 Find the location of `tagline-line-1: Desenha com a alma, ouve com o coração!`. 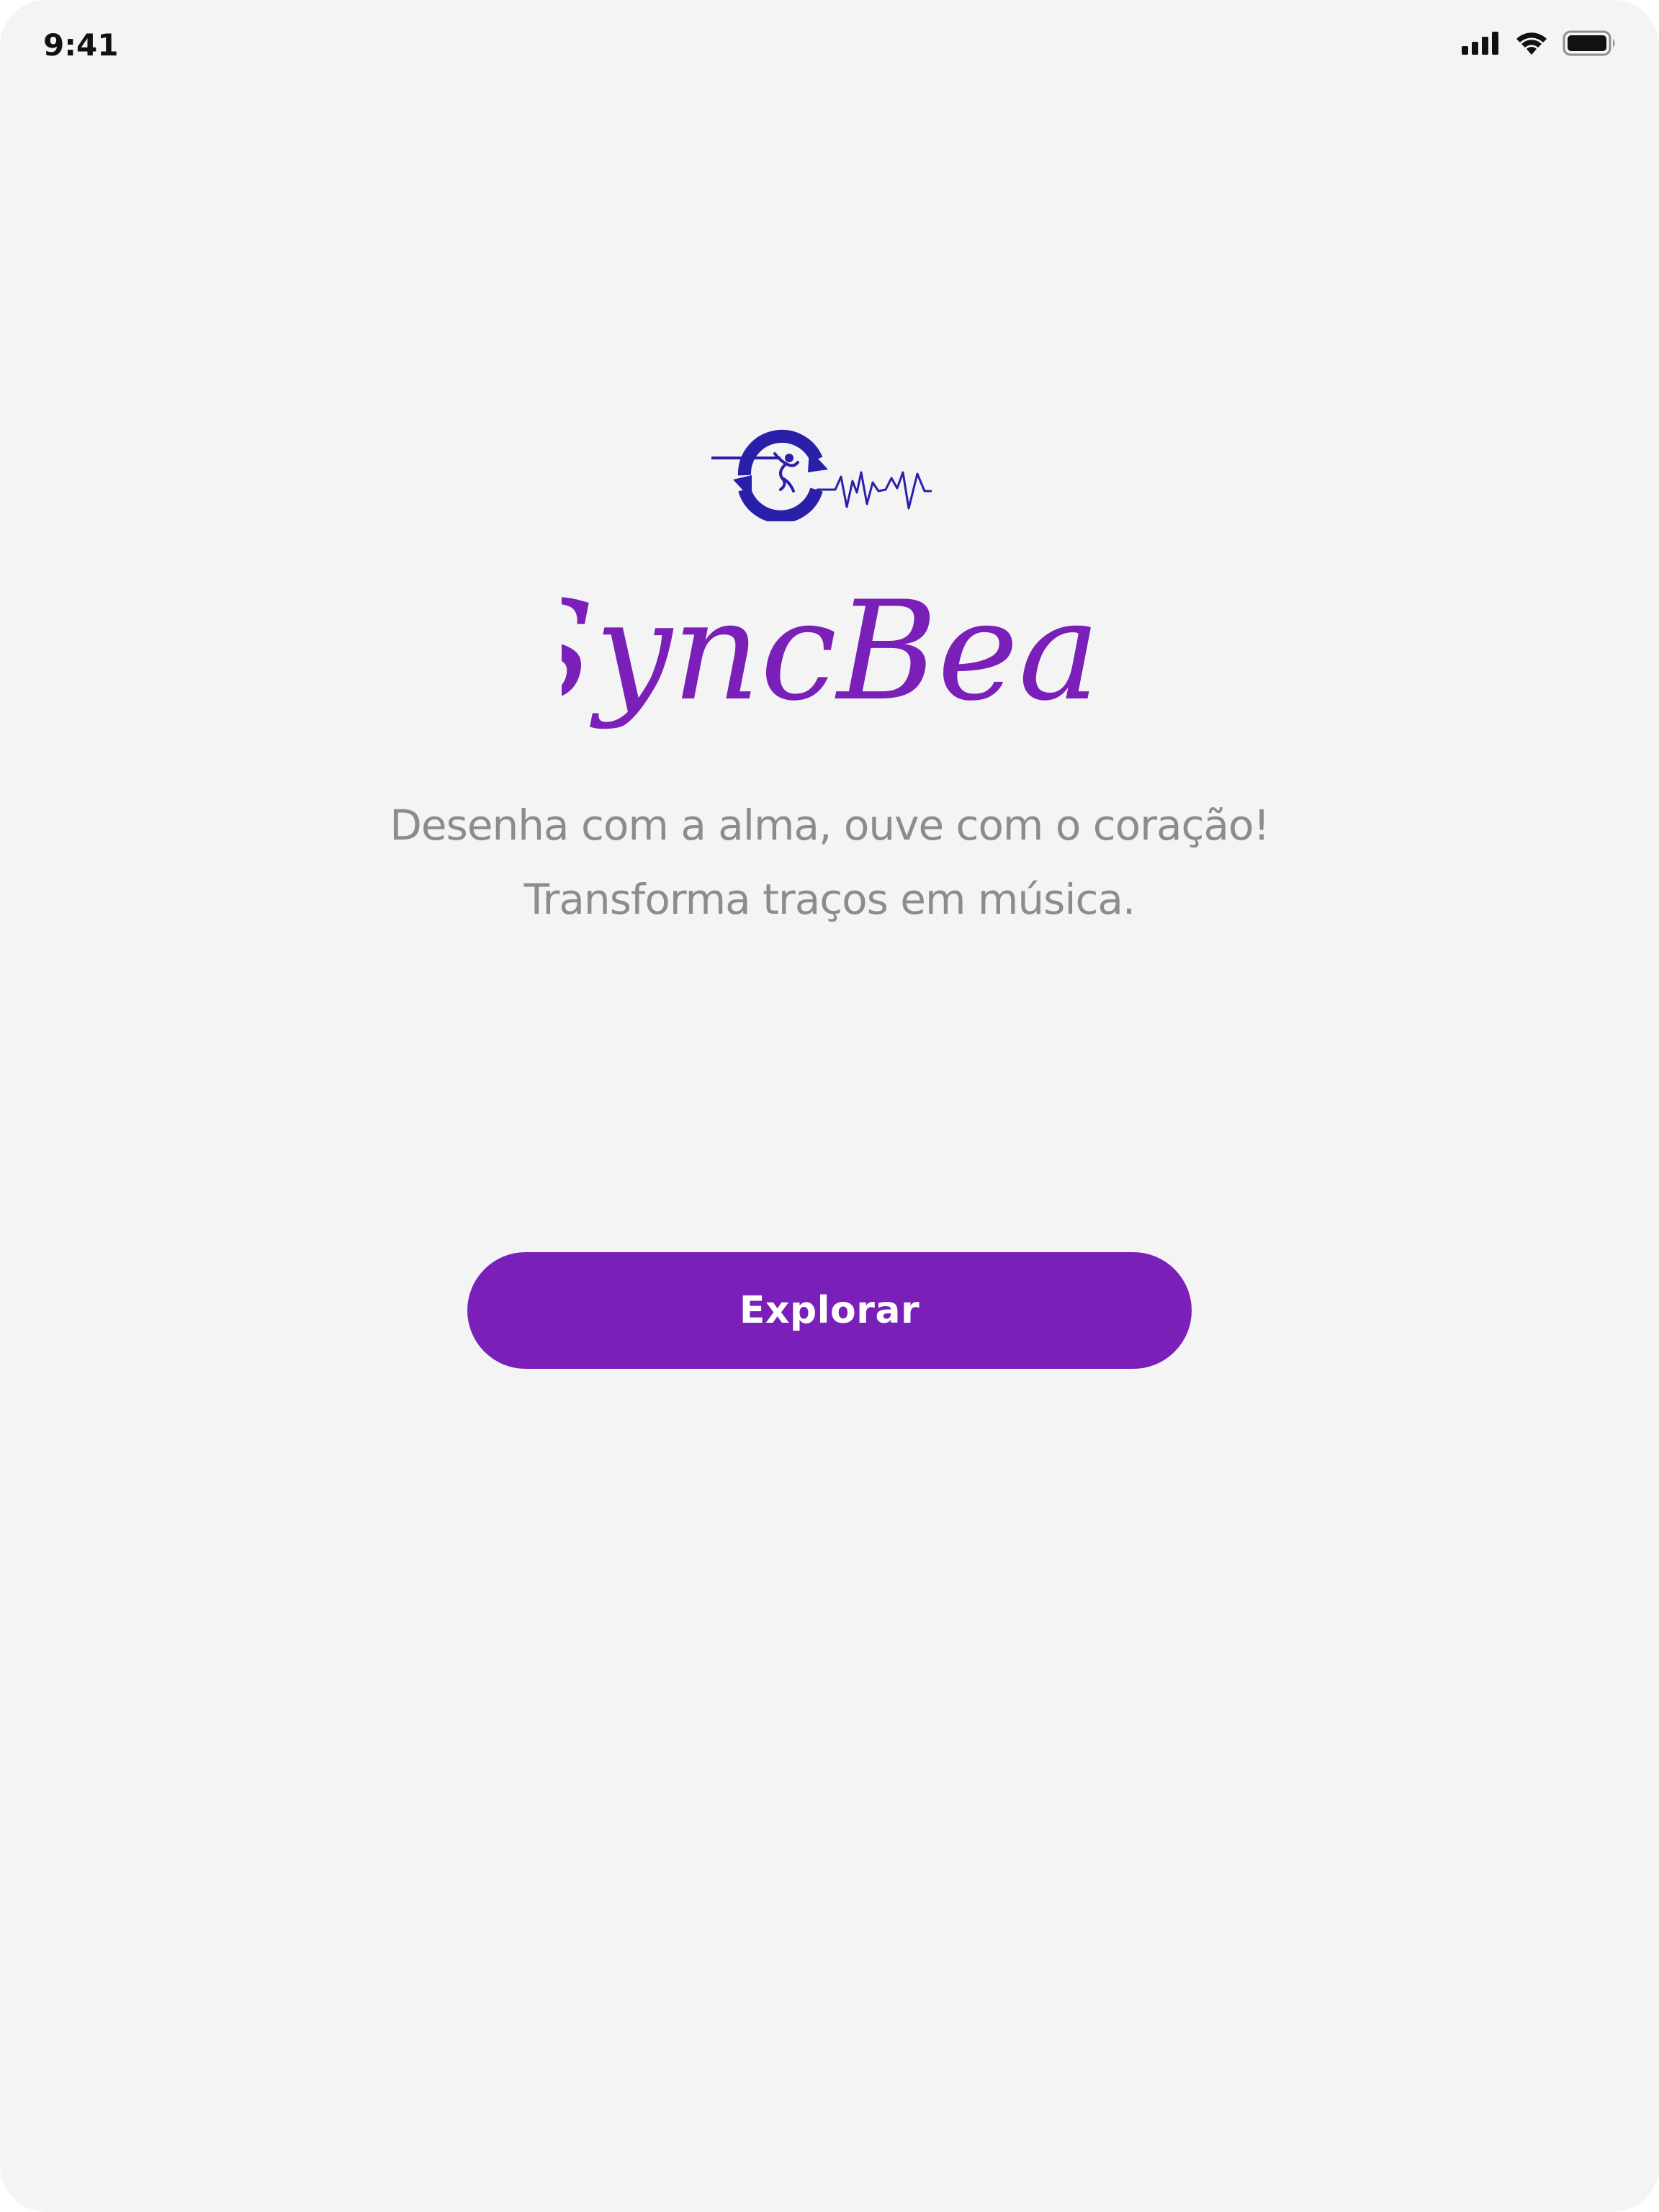

tagline-line-1: Desenha com a alma, ouve com o coração! is located at coordinates (829, 826).